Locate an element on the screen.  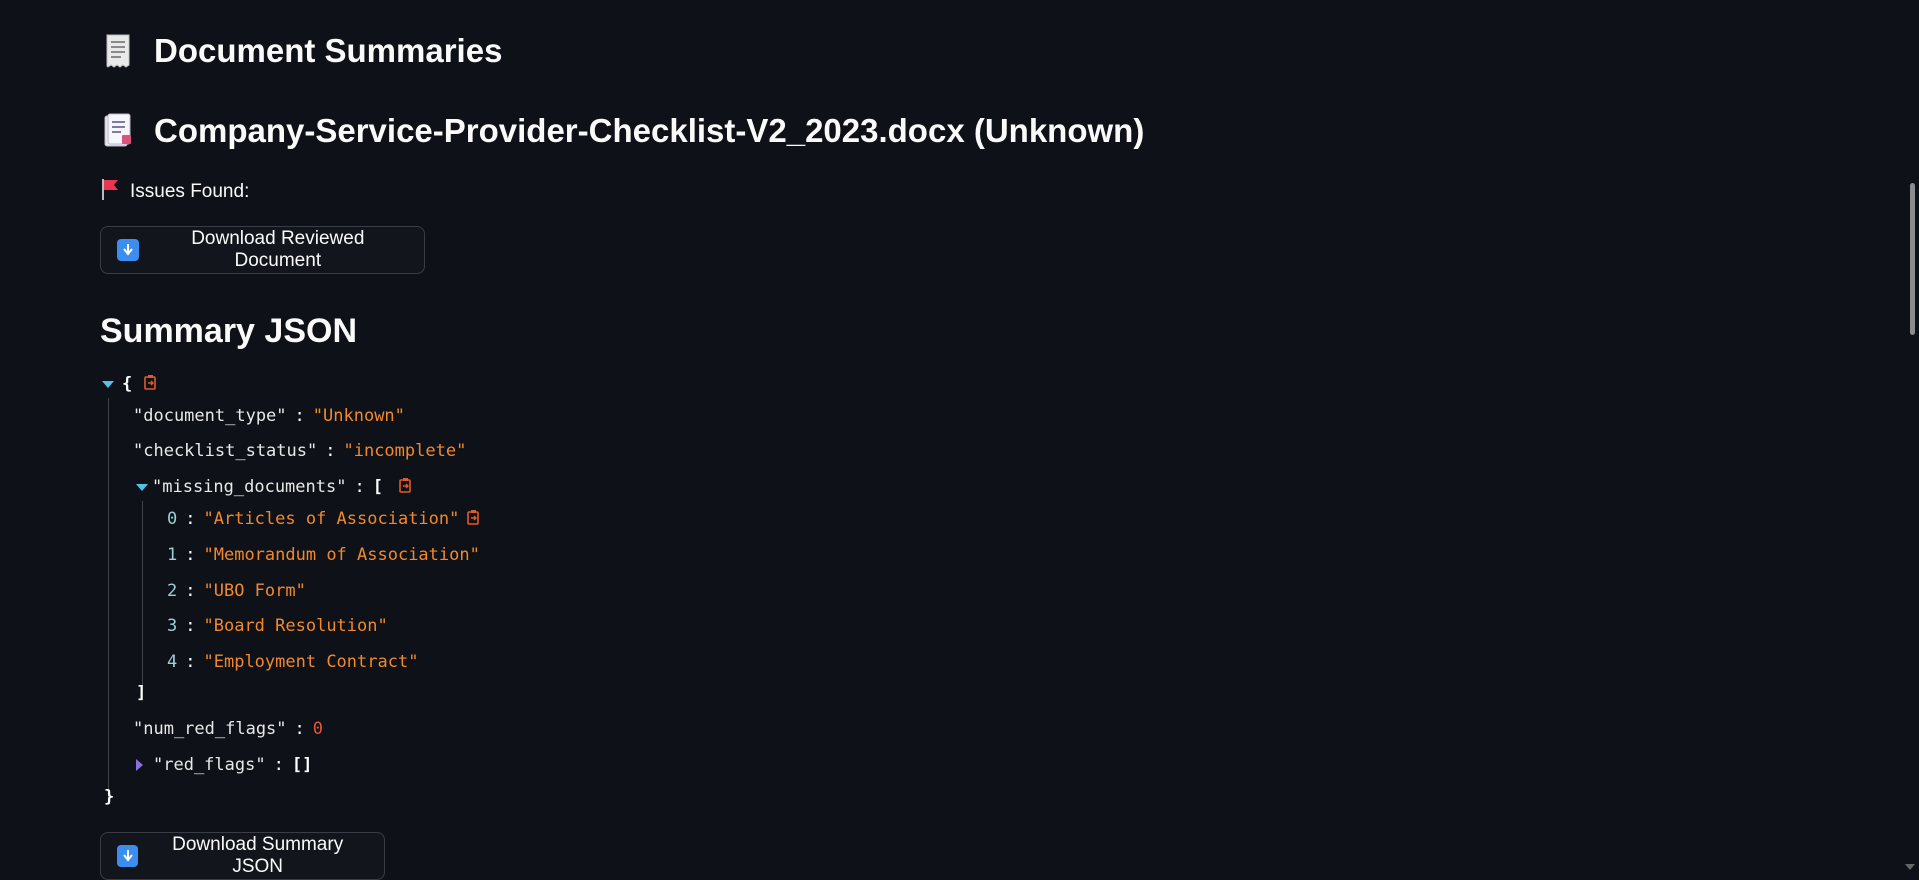
list-item: 0 : "Articles of Association" is located at coordinates (324, 519).